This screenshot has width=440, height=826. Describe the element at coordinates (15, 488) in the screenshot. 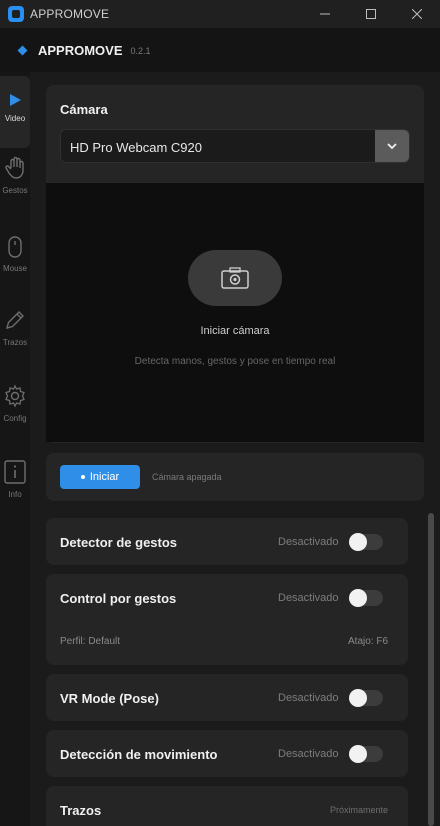

I see `sidebar-item-info: Info` at that location.